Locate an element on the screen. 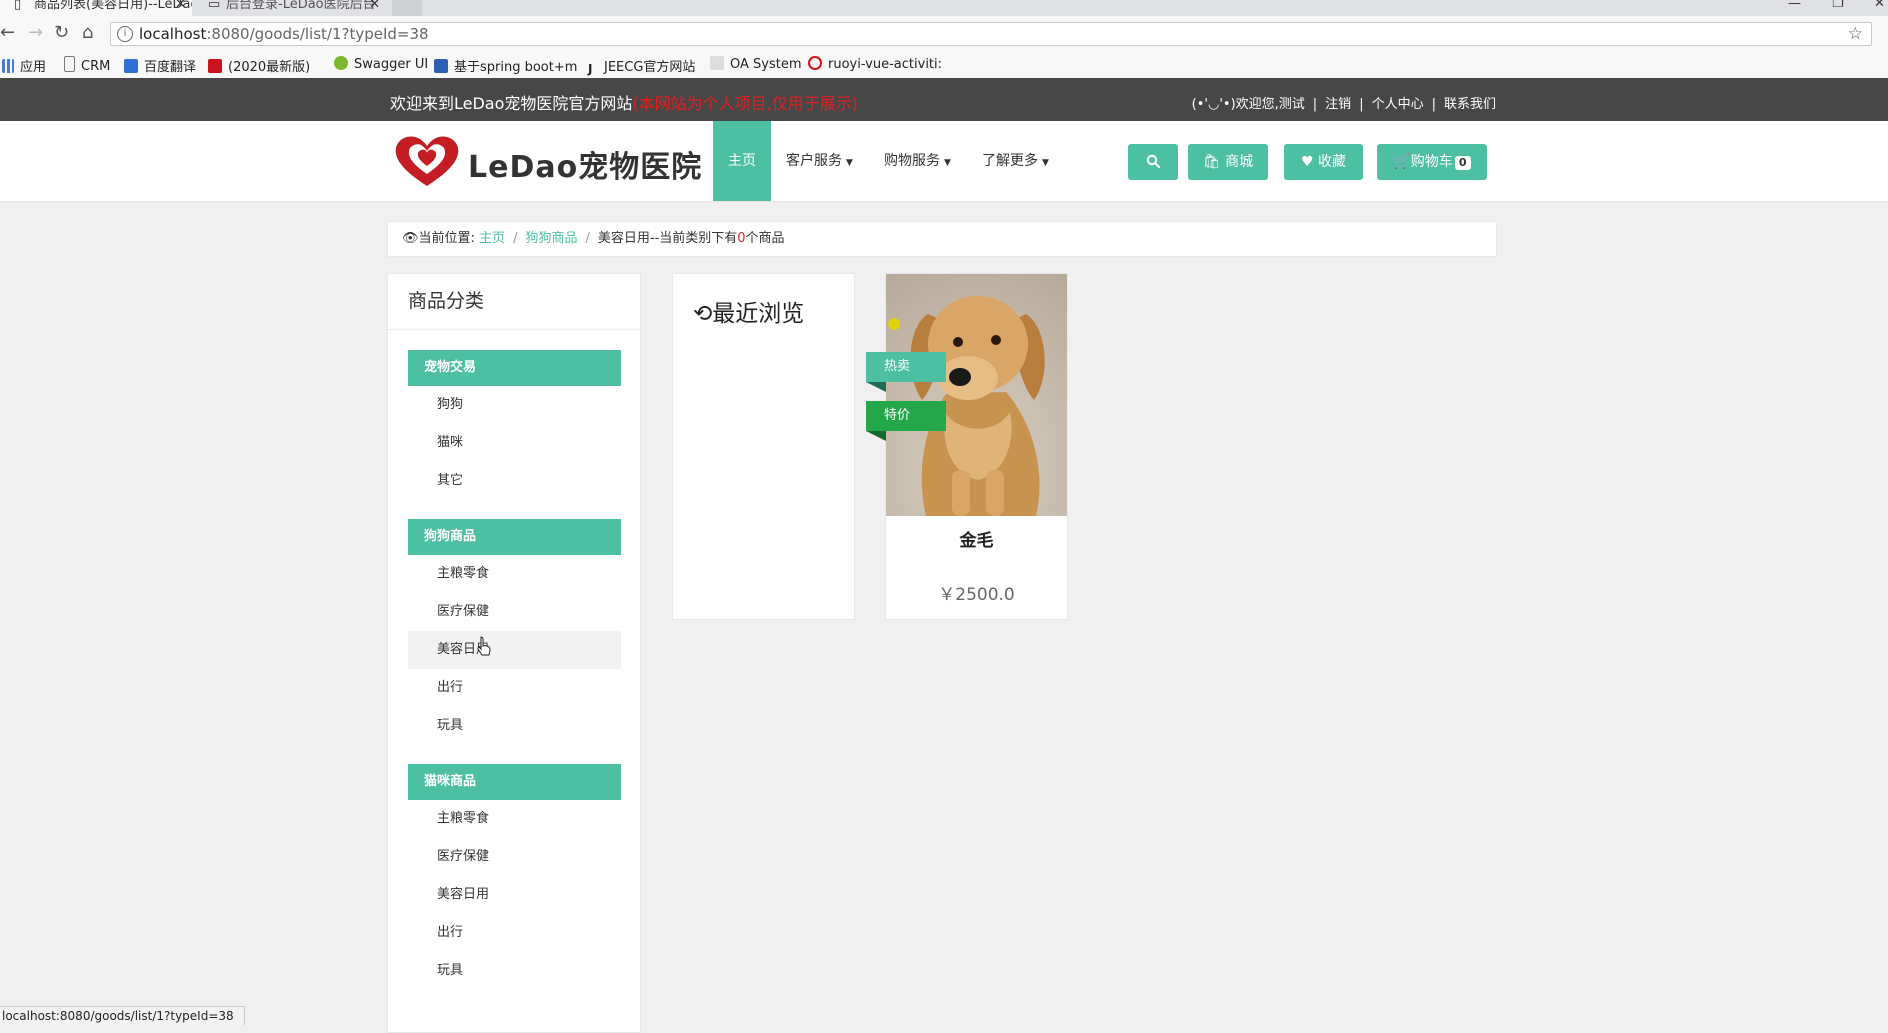 The width and height of the screenshot is (1888, 1033). category-group-title: 狗狗商品 is located at coordinates (514, 537).